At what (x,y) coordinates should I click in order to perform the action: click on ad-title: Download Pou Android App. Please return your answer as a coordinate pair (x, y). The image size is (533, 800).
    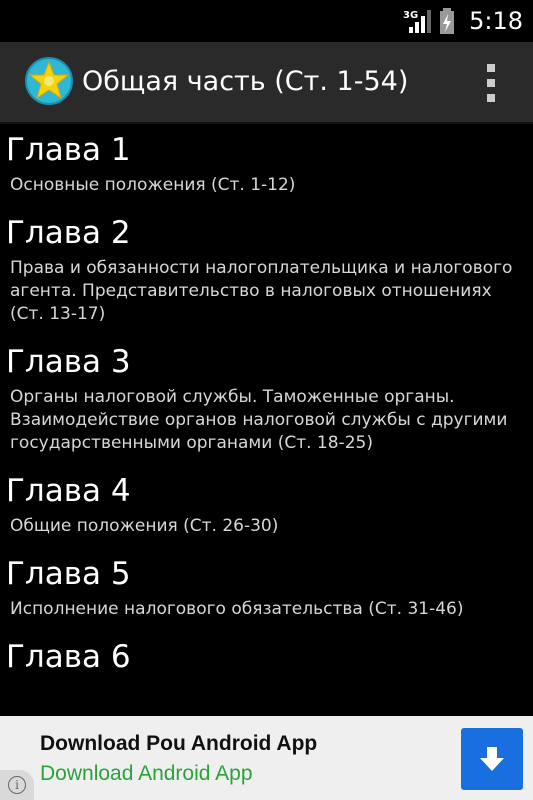
    Looking at the image, I should click on (178, 744).